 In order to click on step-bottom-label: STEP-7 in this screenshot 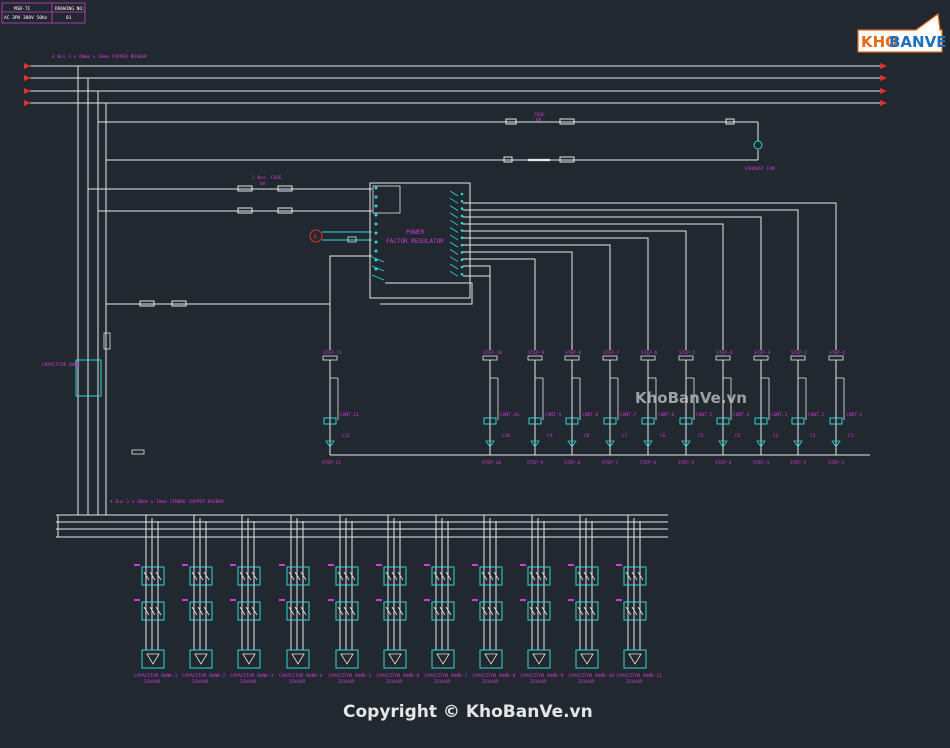, I will do `click(610, 463)`.